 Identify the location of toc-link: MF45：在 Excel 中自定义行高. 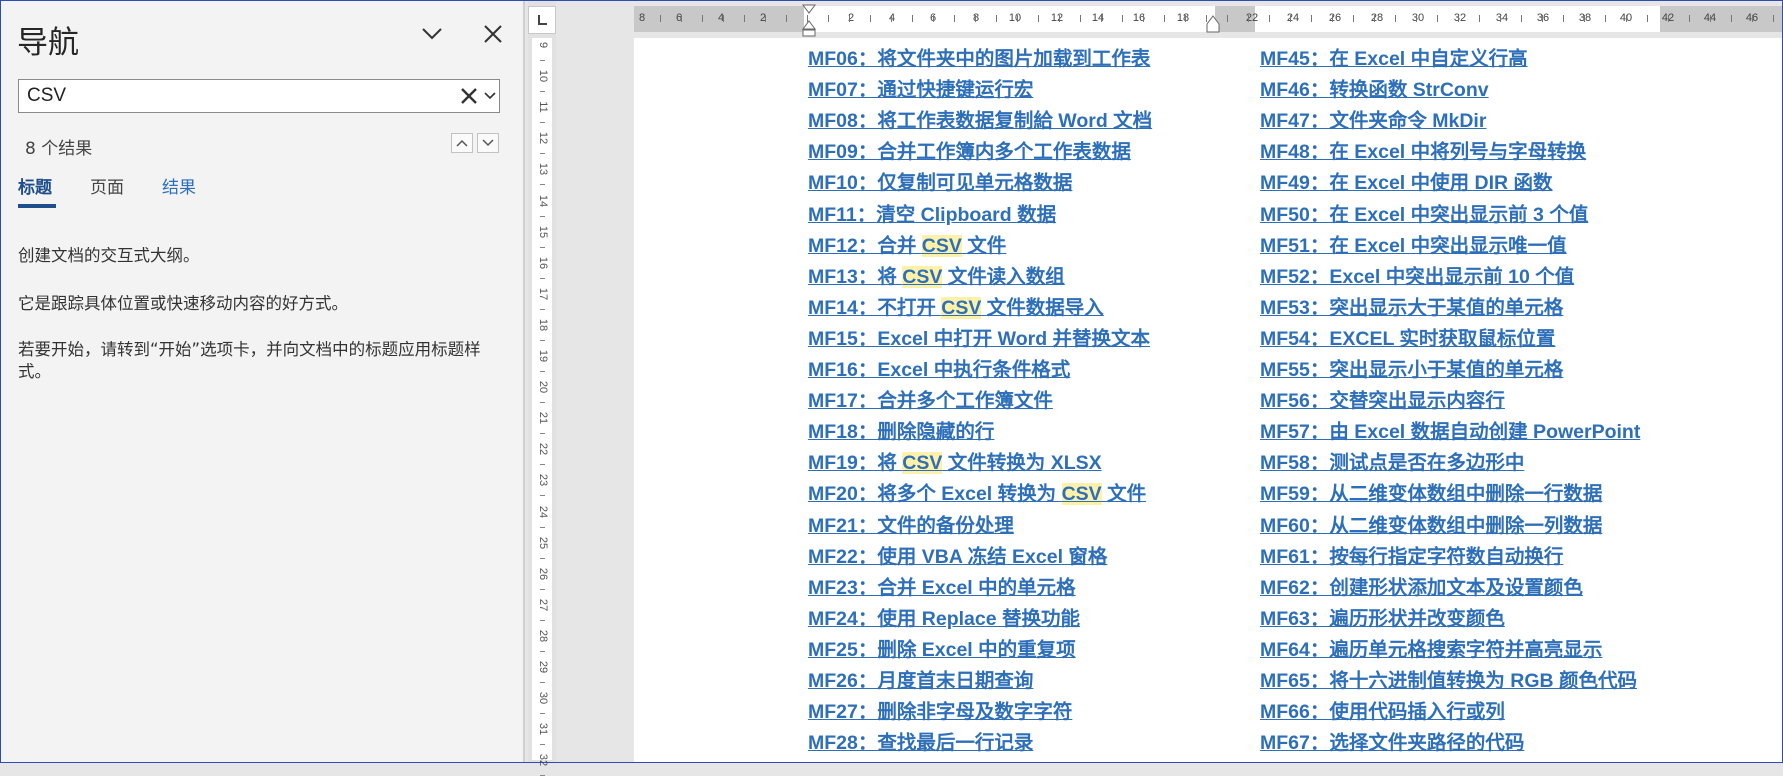
(1394, 56).